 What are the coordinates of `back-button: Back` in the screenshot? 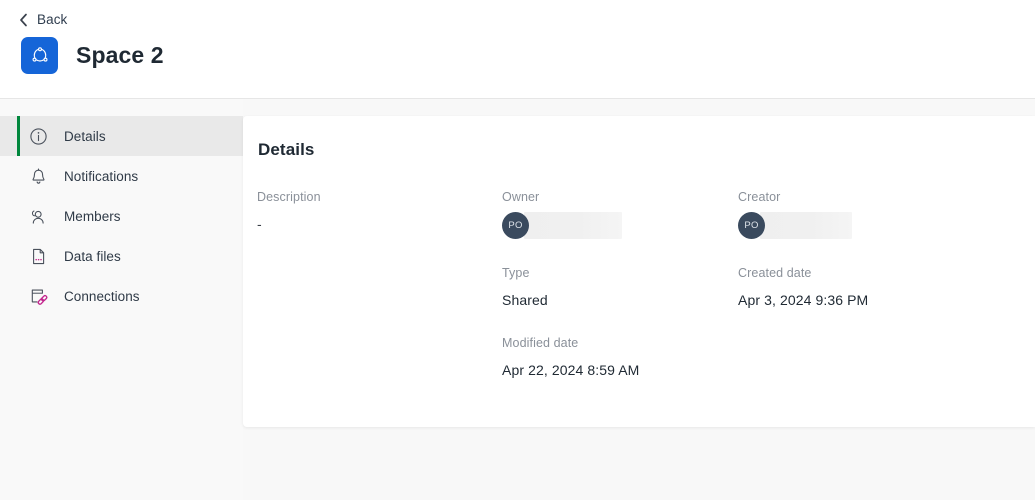 It's located at (42, 19).